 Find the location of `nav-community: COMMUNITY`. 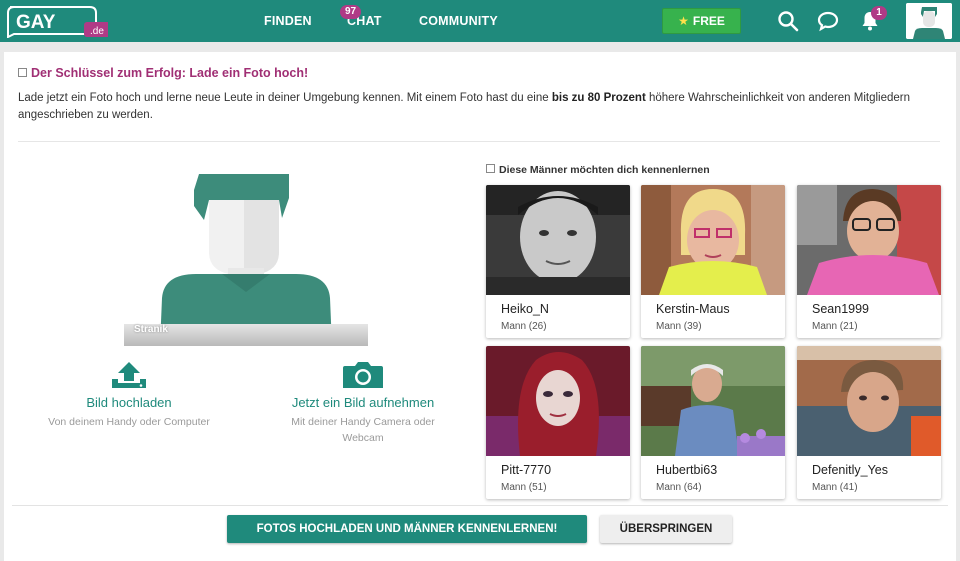

nav-community: COMMUNITY is located at coordinates (458, 21).